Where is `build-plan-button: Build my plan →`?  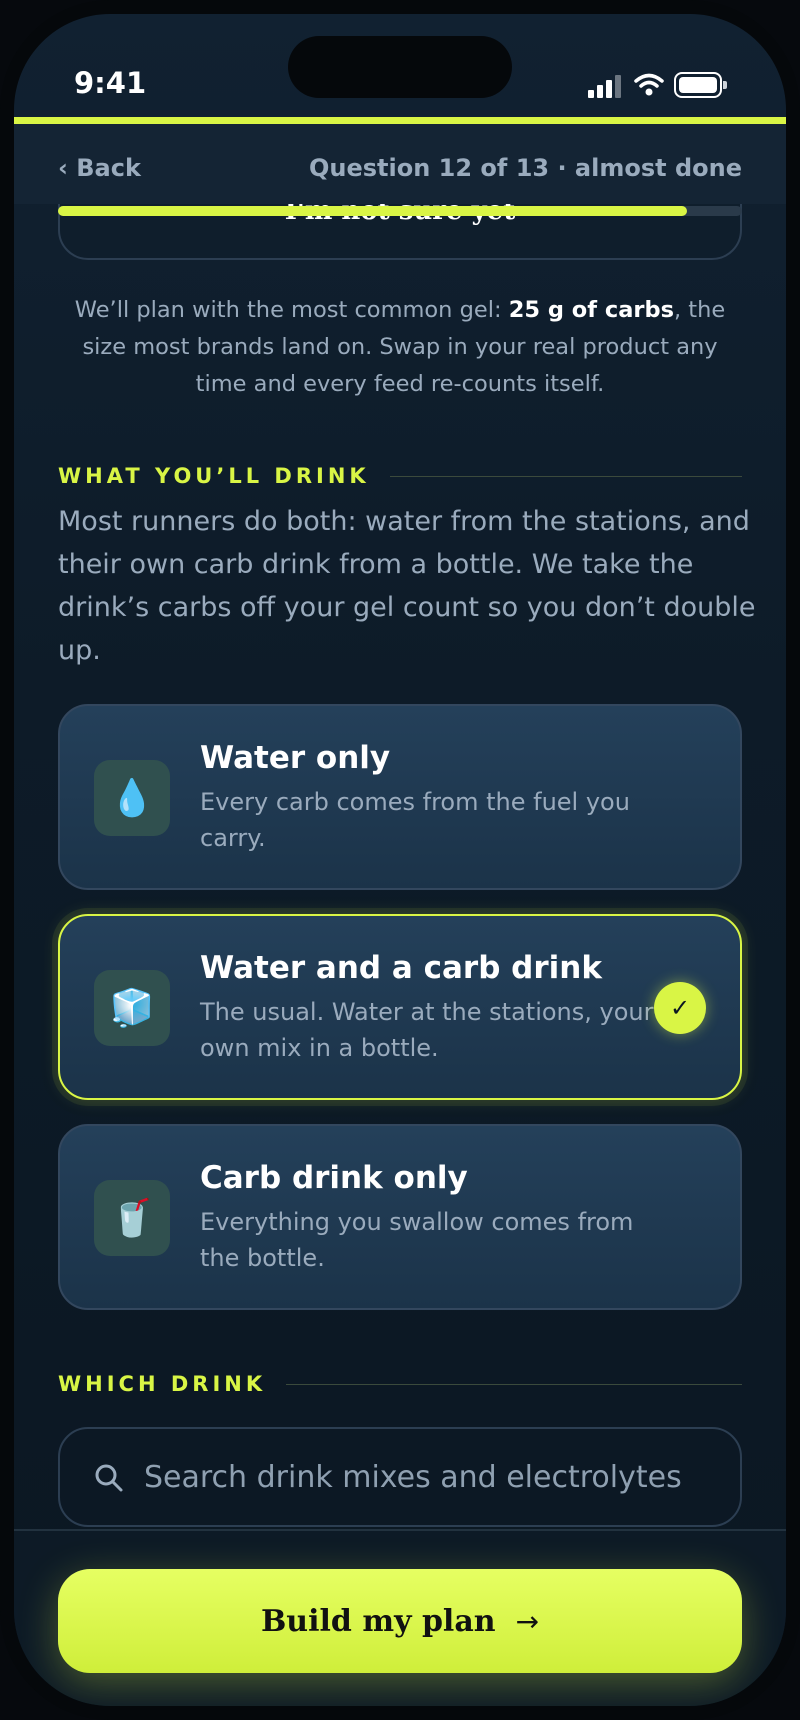 build-plan-button: Build my plan → is located at coordinates (400, 1621).